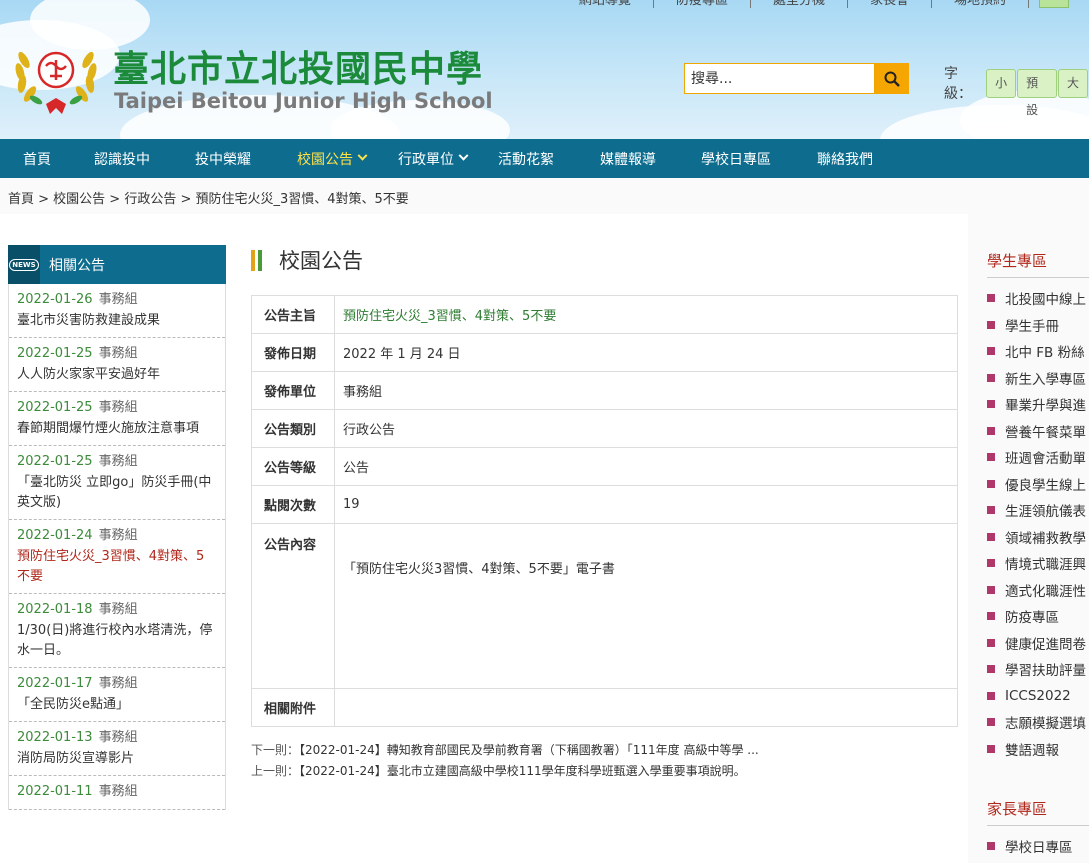  I want to click on item-title: 臺北市災害防救建設成果, so click(117, 321).